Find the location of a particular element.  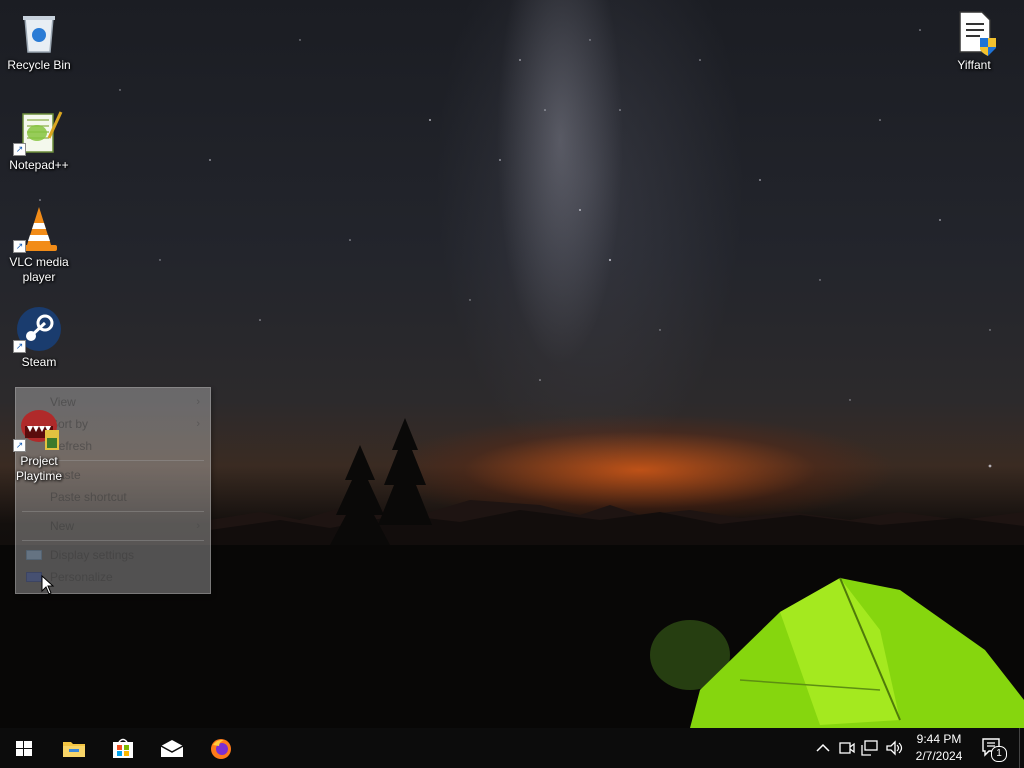

steam-label: Steam is located at coordinates (39, 362).